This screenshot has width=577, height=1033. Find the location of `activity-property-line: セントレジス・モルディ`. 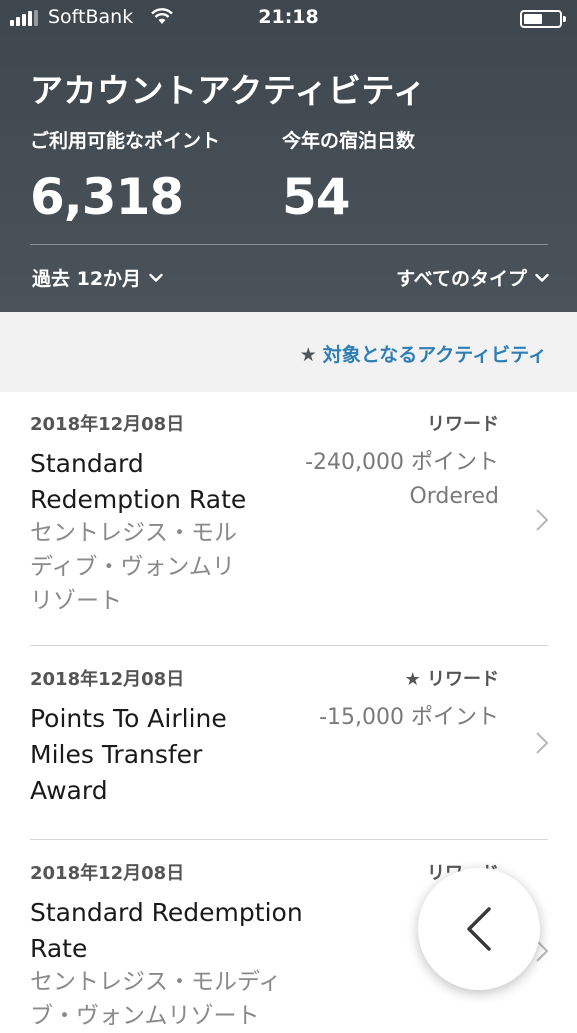

activity-property-line: セントレジス・モルディ is located at coordinates (156, 982).